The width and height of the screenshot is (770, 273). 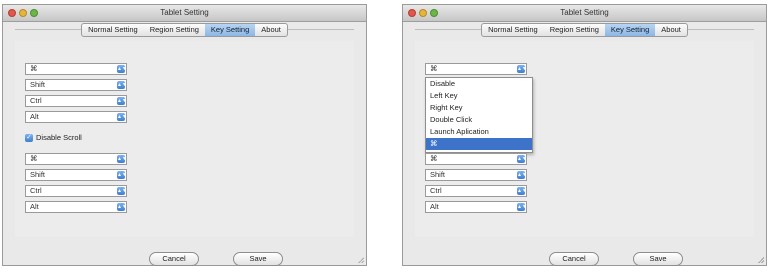 I want to click on menu-item-disable: Disable, so click(x=479, y=84).